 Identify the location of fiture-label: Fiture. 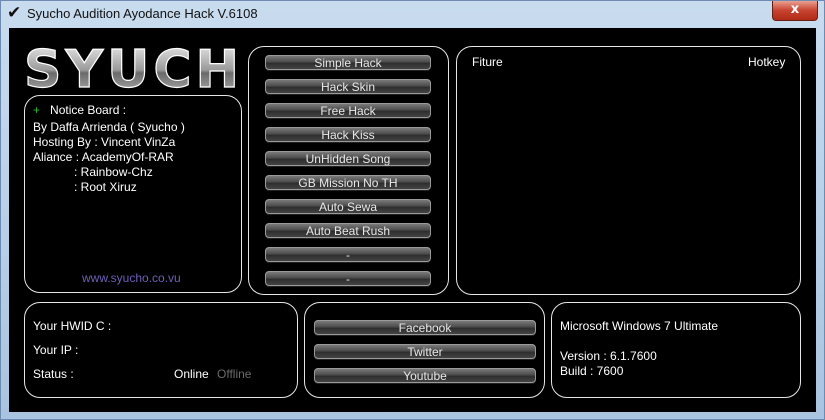
(487, 62).